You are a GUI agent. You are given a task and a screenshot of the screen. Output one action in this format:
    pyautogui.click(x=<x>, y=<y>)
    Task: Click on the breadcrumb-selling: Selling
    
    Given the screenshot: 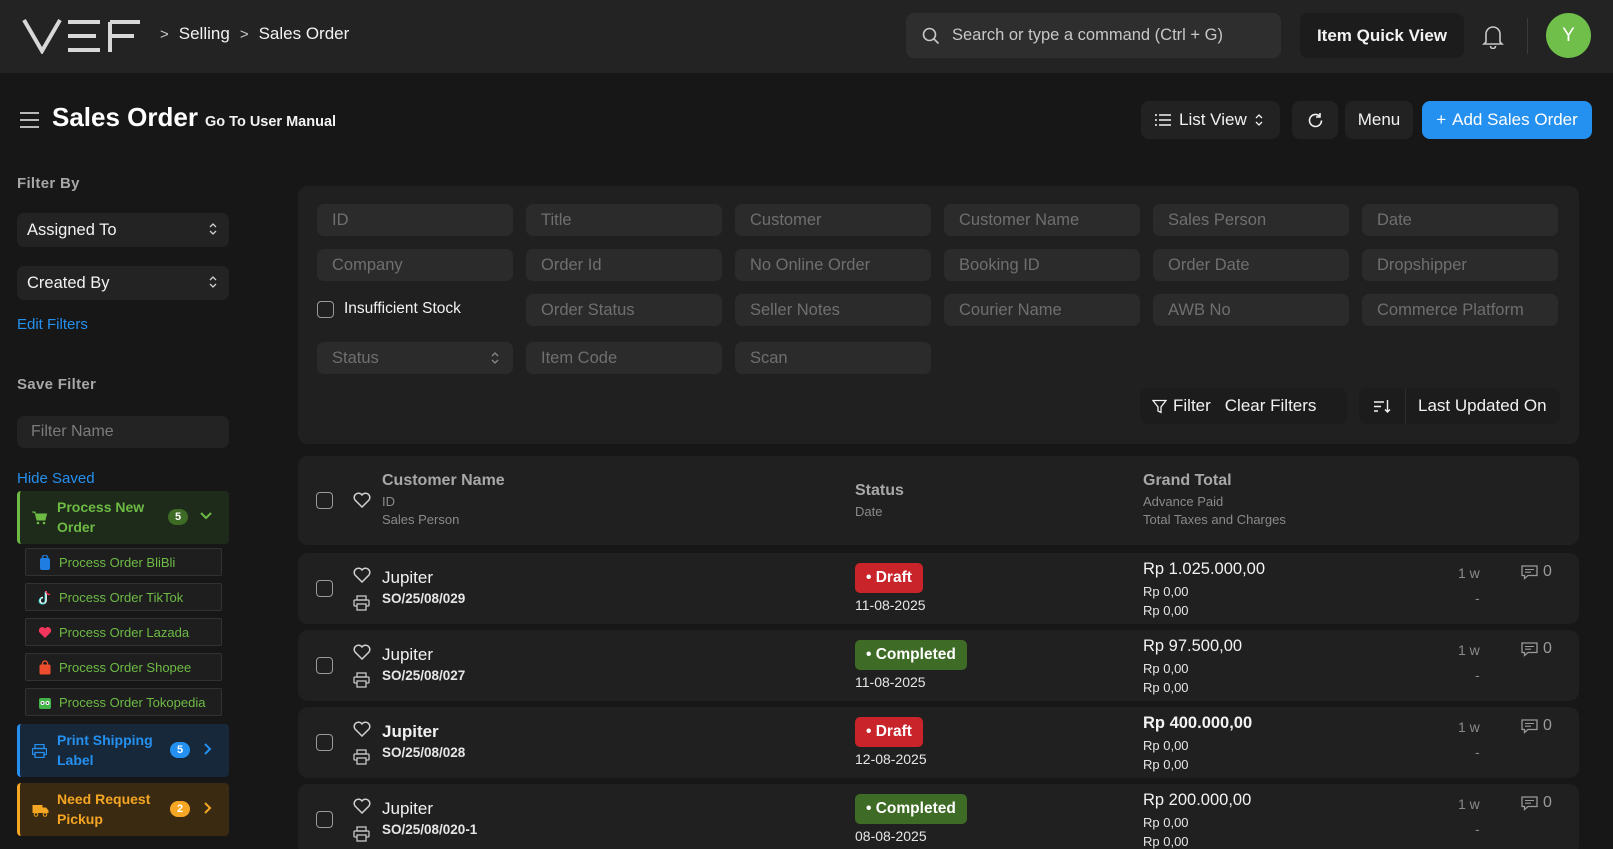 What is the action you would take?
    pyautogui.click(x=204, y=34)
    